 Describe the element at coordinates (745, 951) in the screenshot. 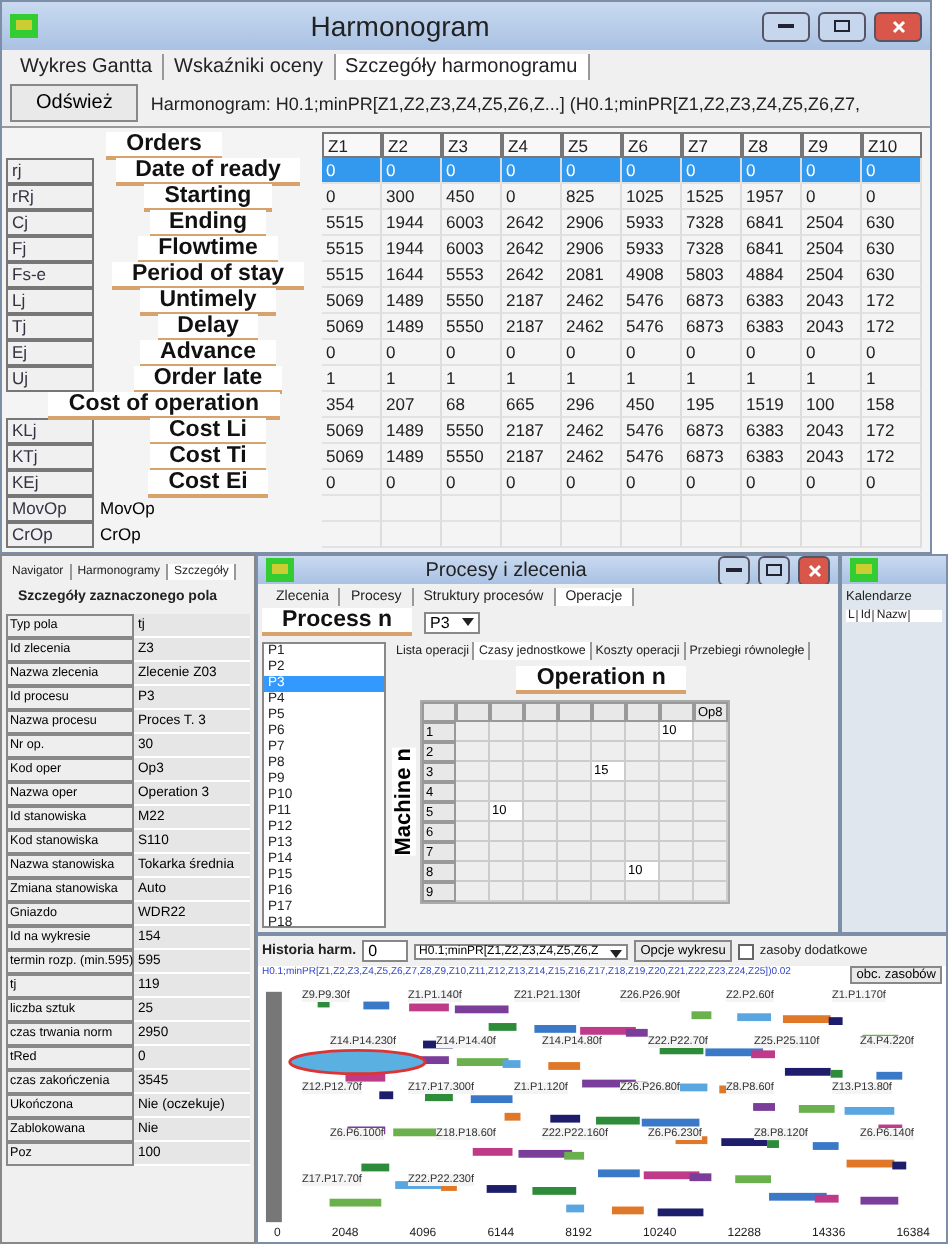

I see `checkbox` at that location.